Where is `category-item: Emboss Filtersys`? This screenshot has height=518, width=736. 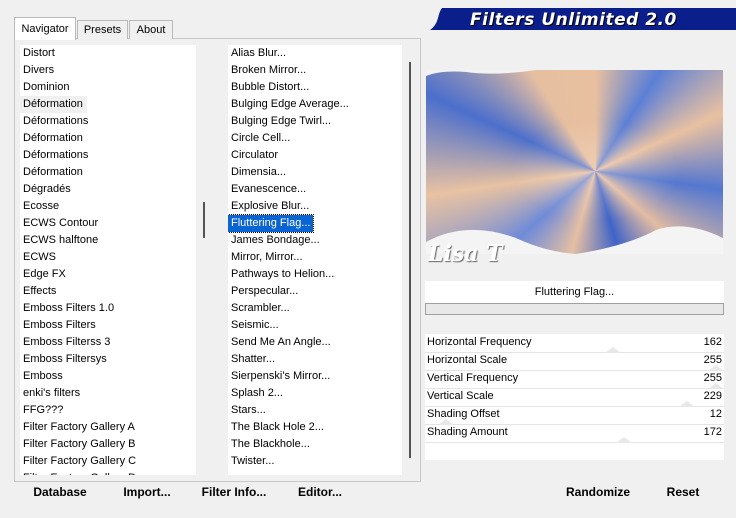
category-item: Emboss Filtersys is located at coordinates (108, 359).